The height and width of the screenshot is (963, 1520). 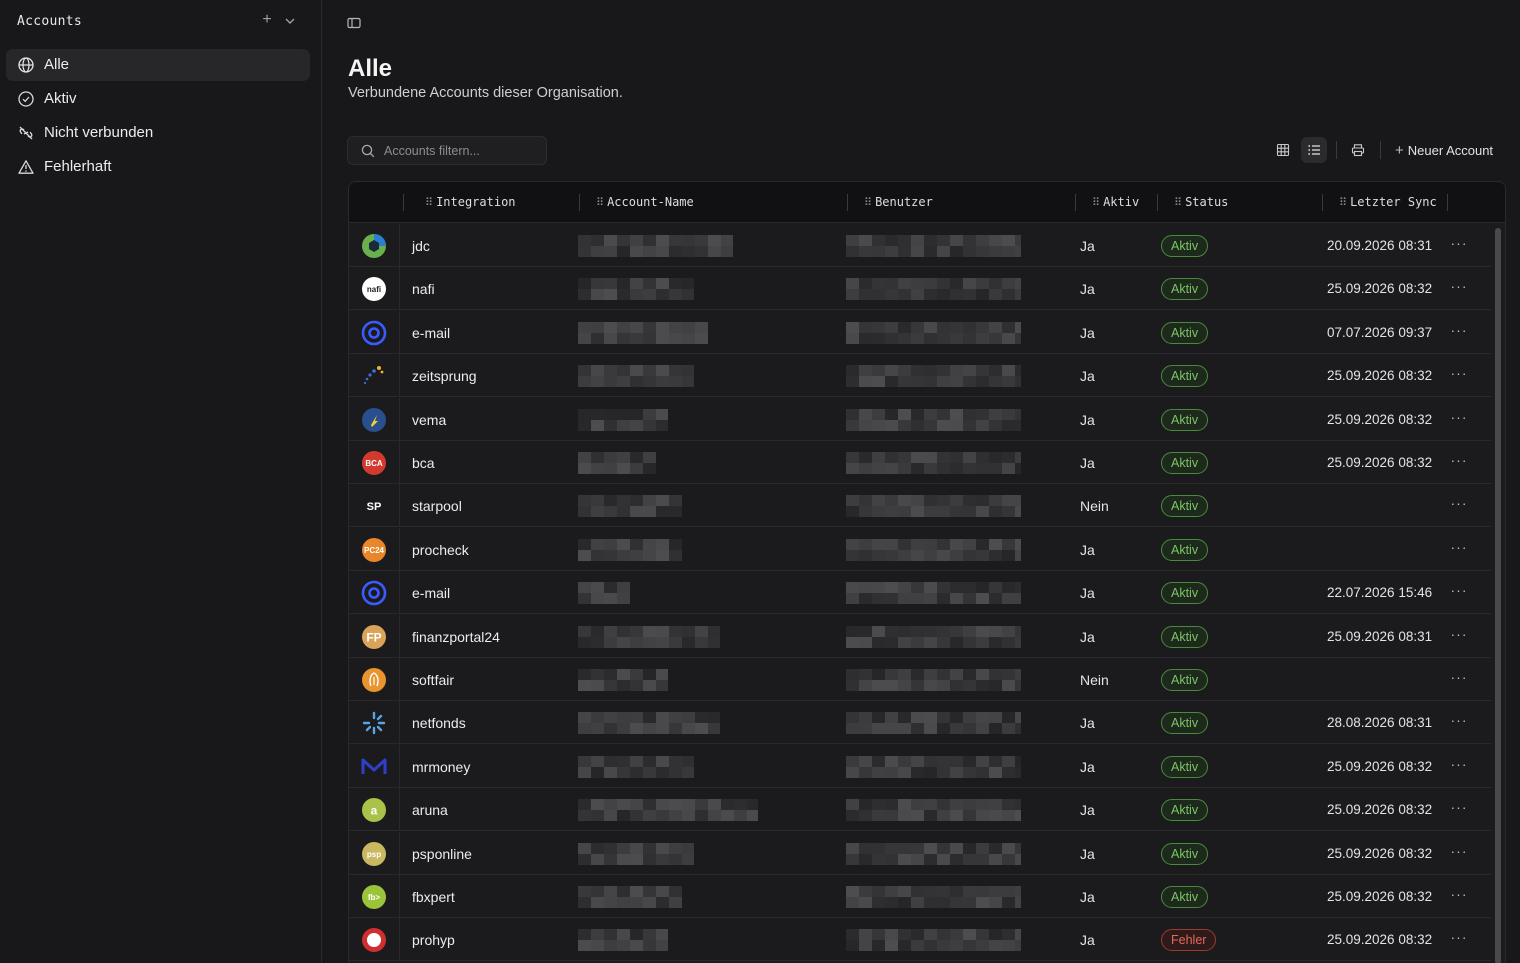 What do you see at coordinates (1388, 202) in the screenshot?
I see `column-header-letzter-sync: ⠿ Letzter Sync` at bounding box center [1388, 202].